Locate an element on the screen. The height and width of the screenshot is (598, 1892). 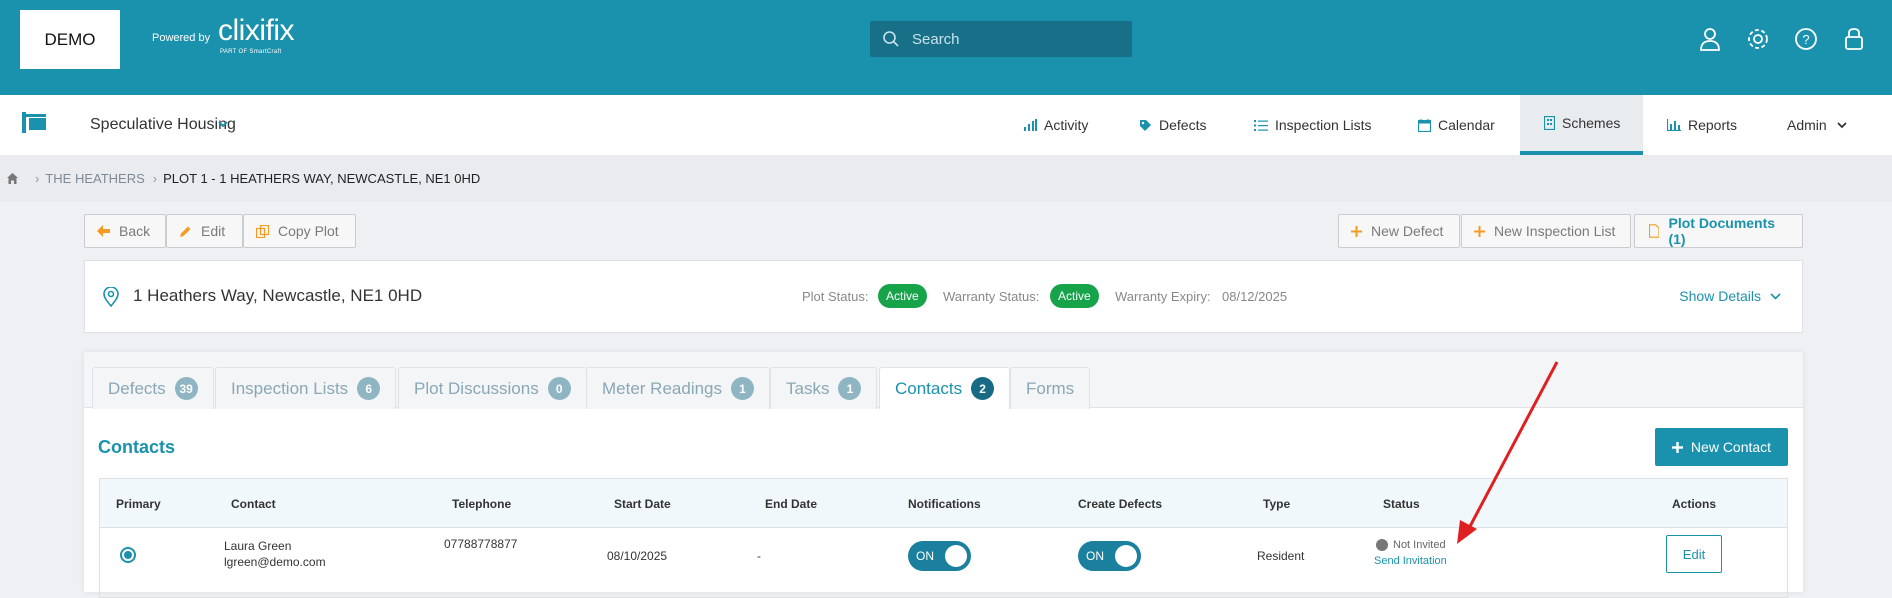
tab-label: Defects is located at coordinates (137, 388).